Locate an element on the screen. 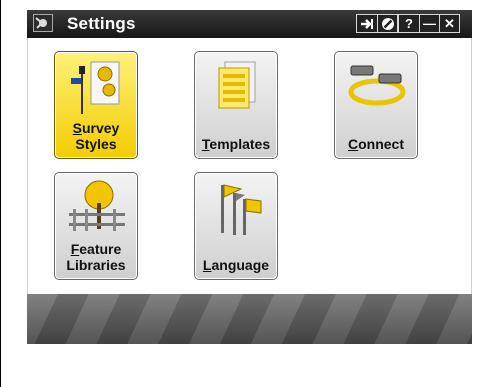  cancel-button is located at coordinates (387, 23).